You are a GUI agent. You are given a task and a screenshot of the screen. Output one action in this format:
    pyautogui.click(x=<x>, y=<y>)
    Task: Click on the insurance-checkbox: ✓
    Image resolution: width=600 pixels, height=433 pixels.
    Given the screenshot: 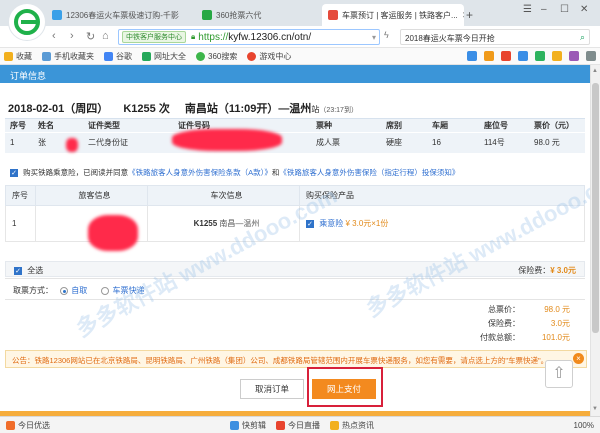 What is the action you would take?
    pyautogui.click(x=14, y=173)
    